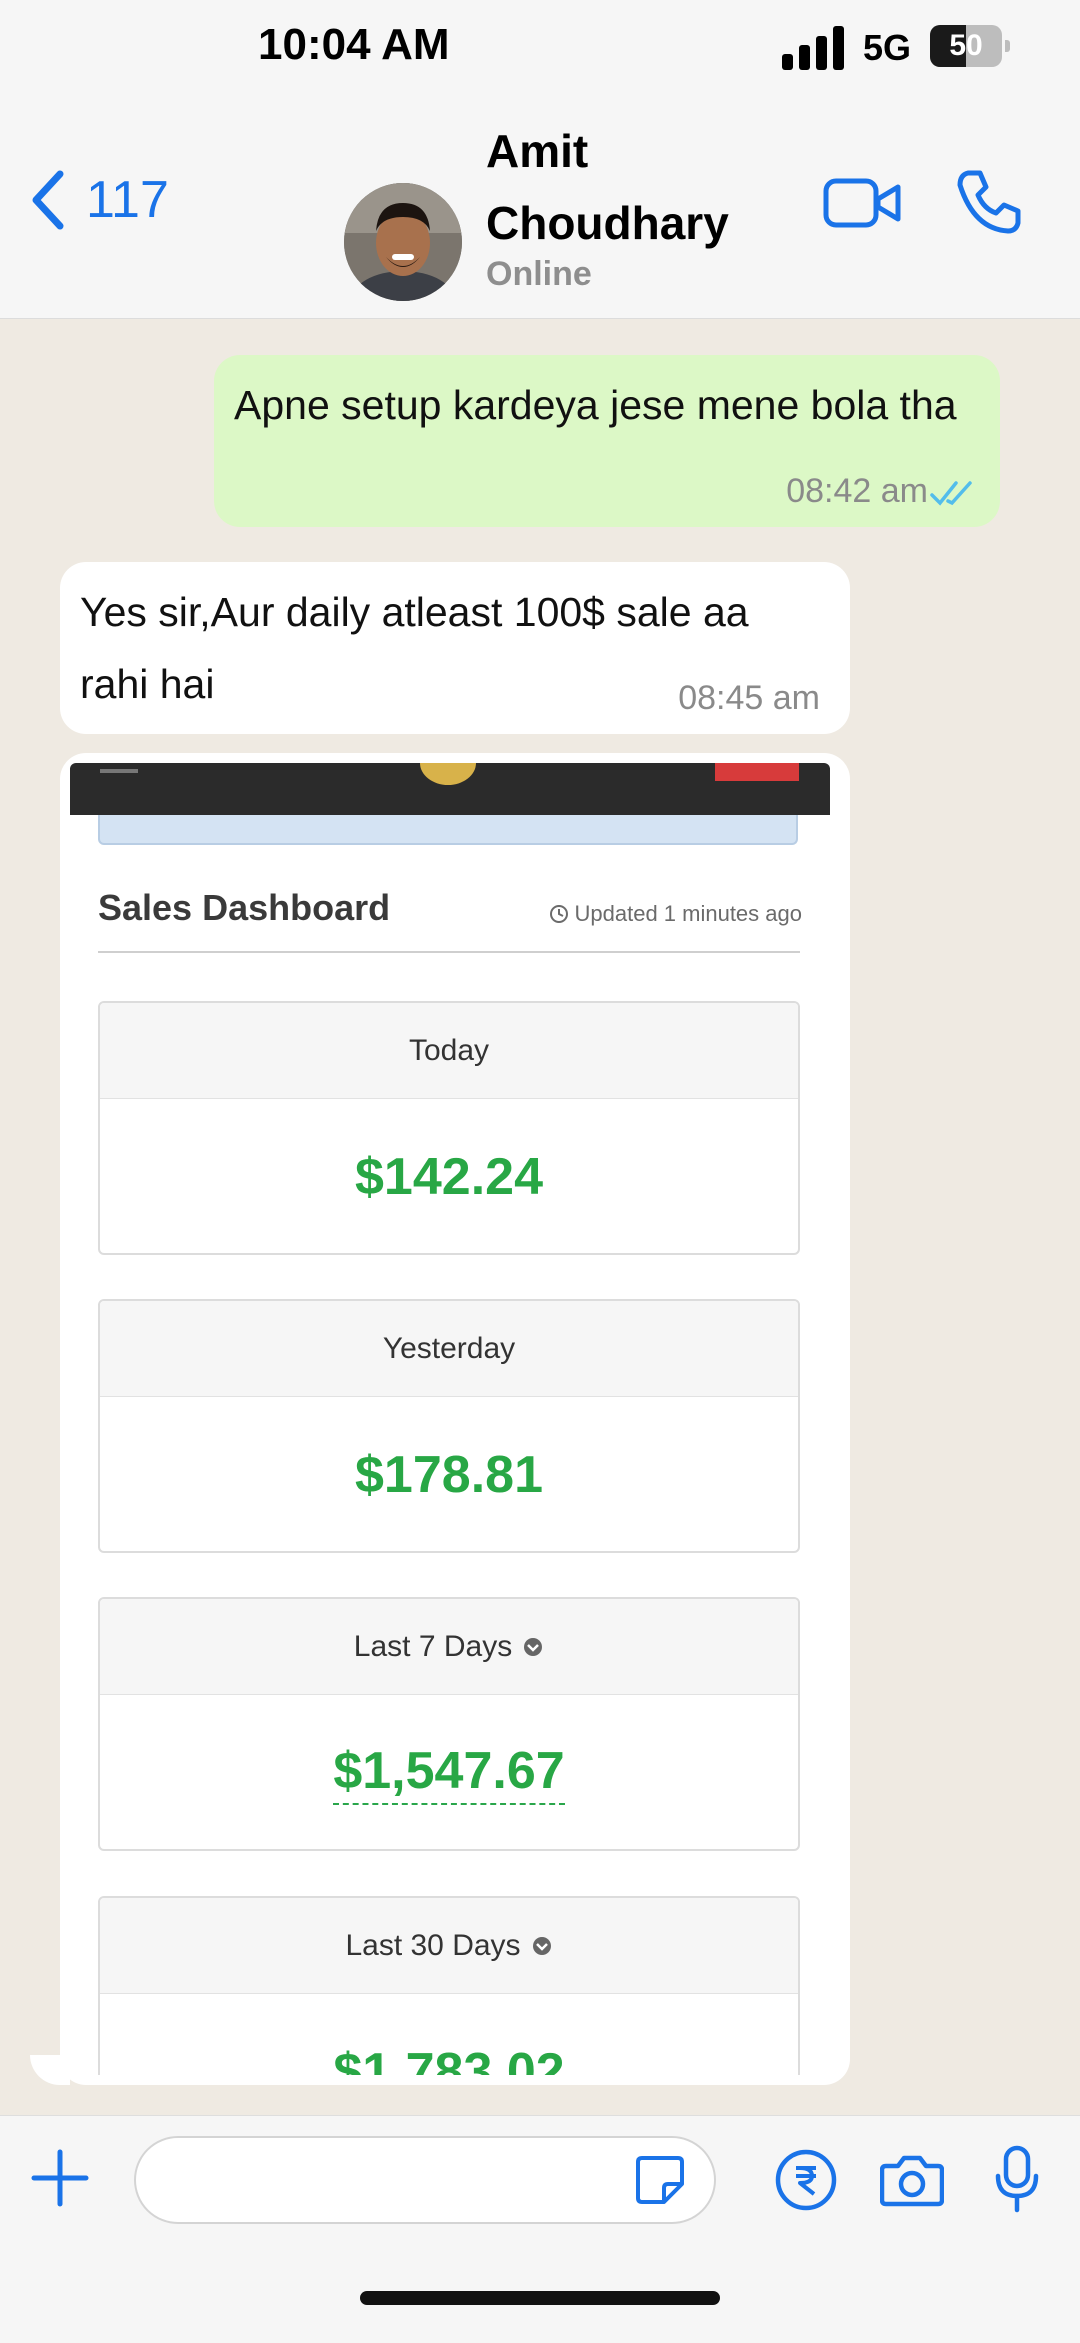 The width and height of the screenshot is (1080, 2343). I want to click on video-call-icon, so click(862, 203).